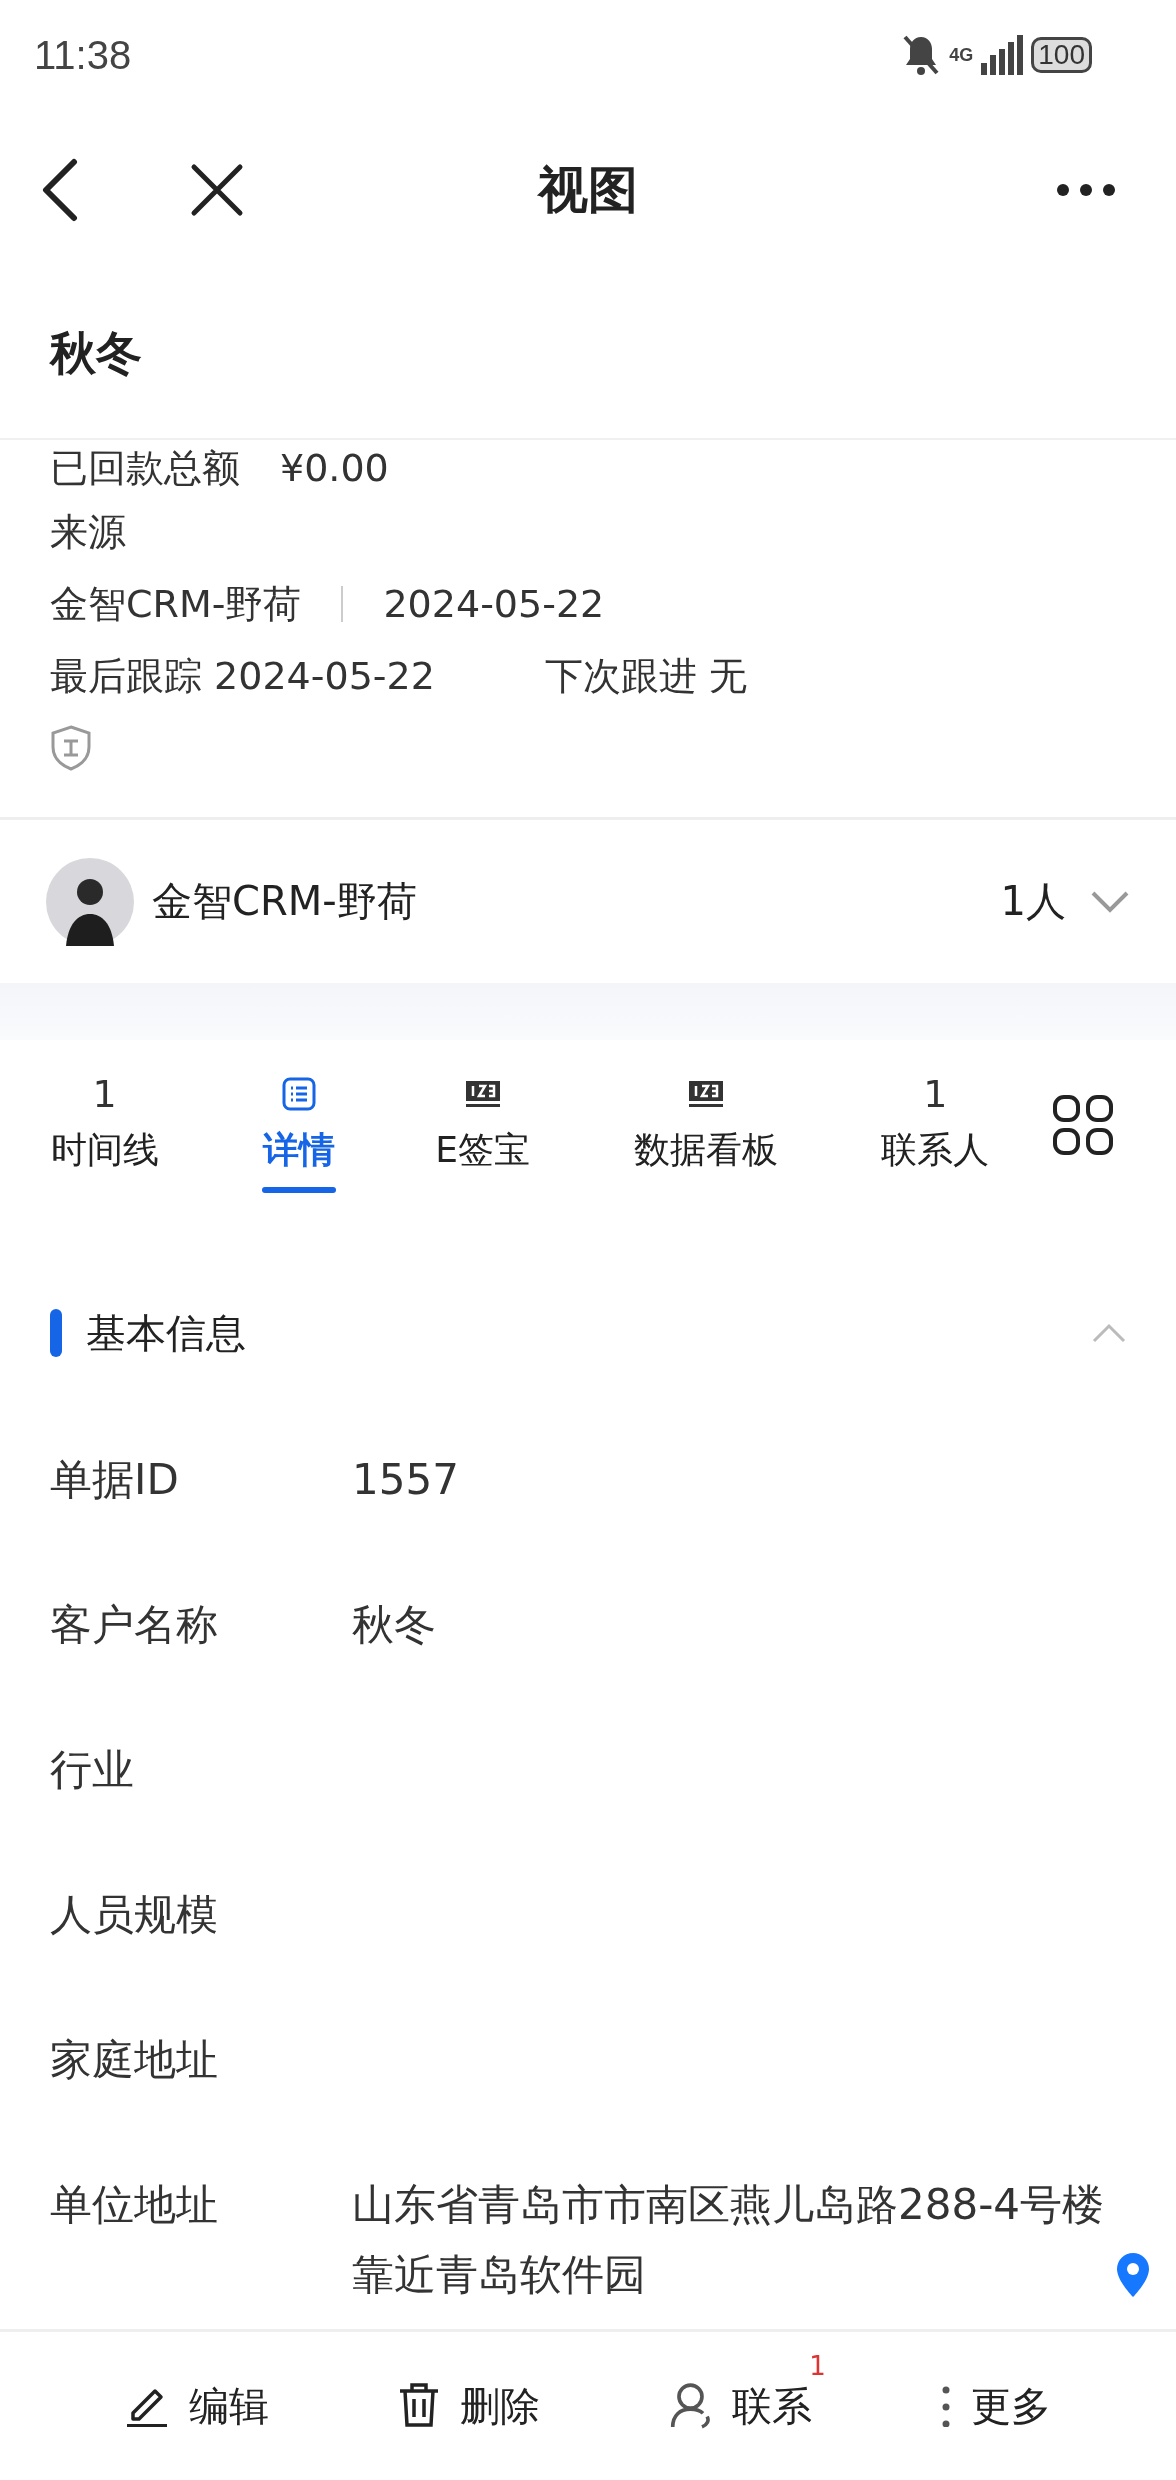  What do you see at coordinates (145, 468) in the screenshot?
I see `field-label: 已回款总额` at bounding box center [145, 468].